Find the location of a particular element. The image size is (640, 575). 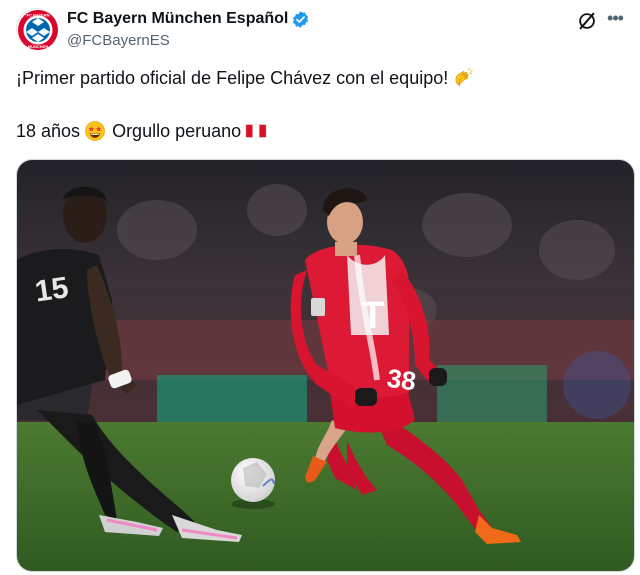

tweet-text-line-2: 18 años Orgullo peruano is located at coordinates (141, 131).